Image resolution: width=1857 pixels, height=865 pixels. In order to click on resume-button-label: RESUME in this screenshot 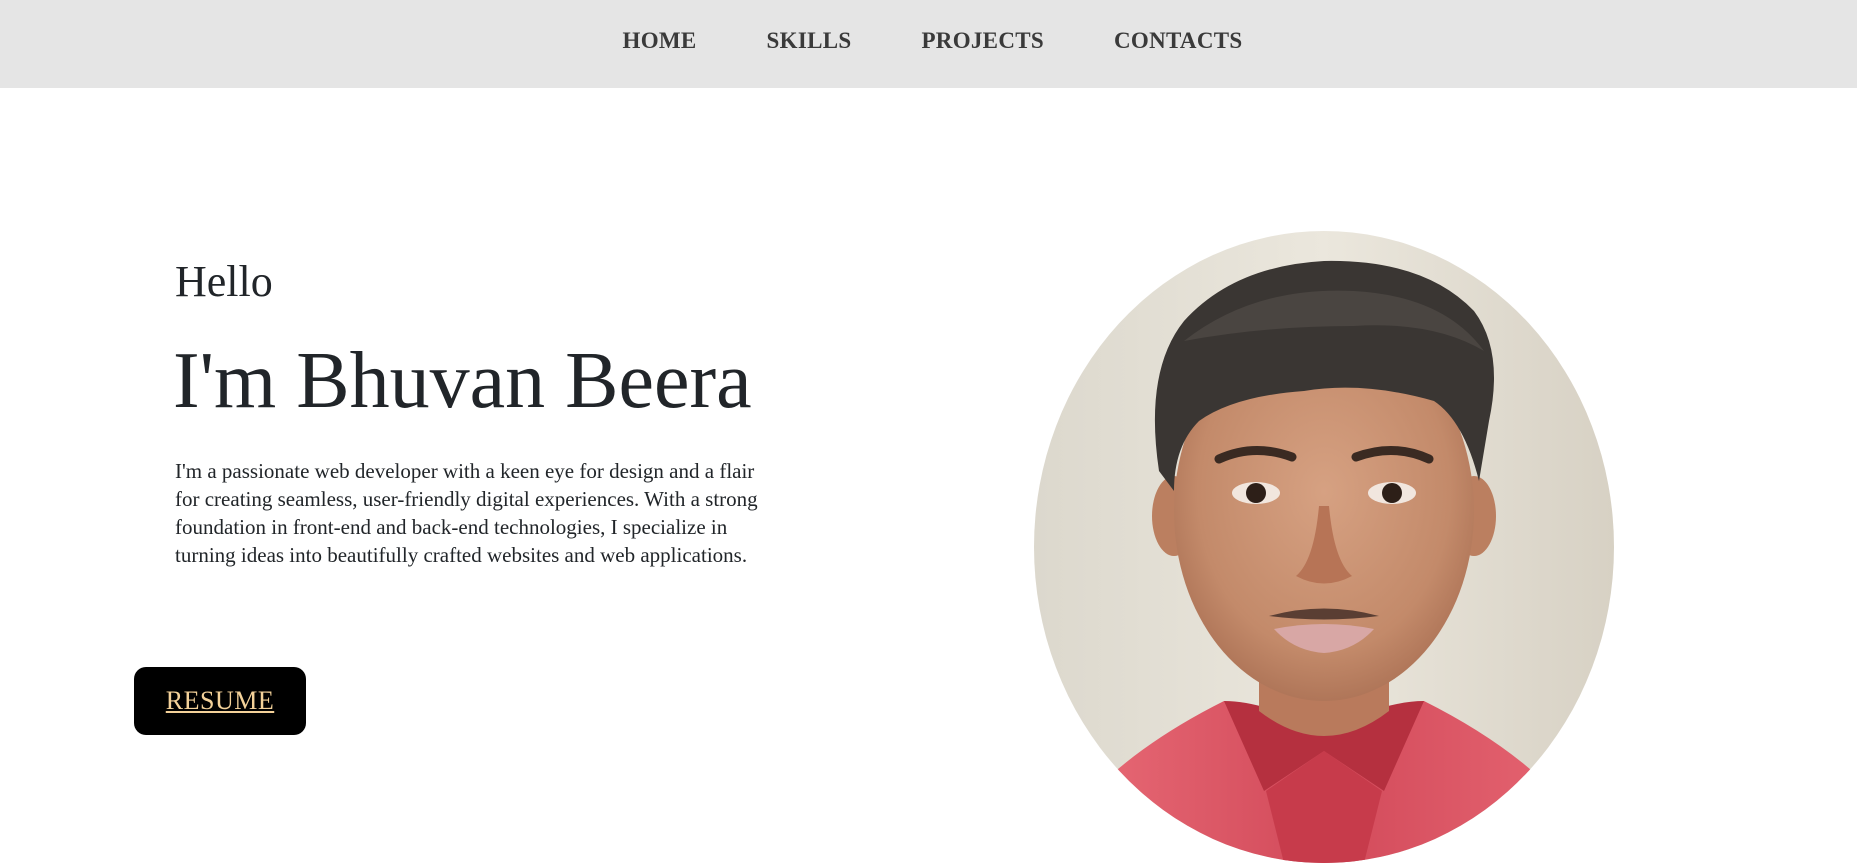, I will do `click(220, 700)`.